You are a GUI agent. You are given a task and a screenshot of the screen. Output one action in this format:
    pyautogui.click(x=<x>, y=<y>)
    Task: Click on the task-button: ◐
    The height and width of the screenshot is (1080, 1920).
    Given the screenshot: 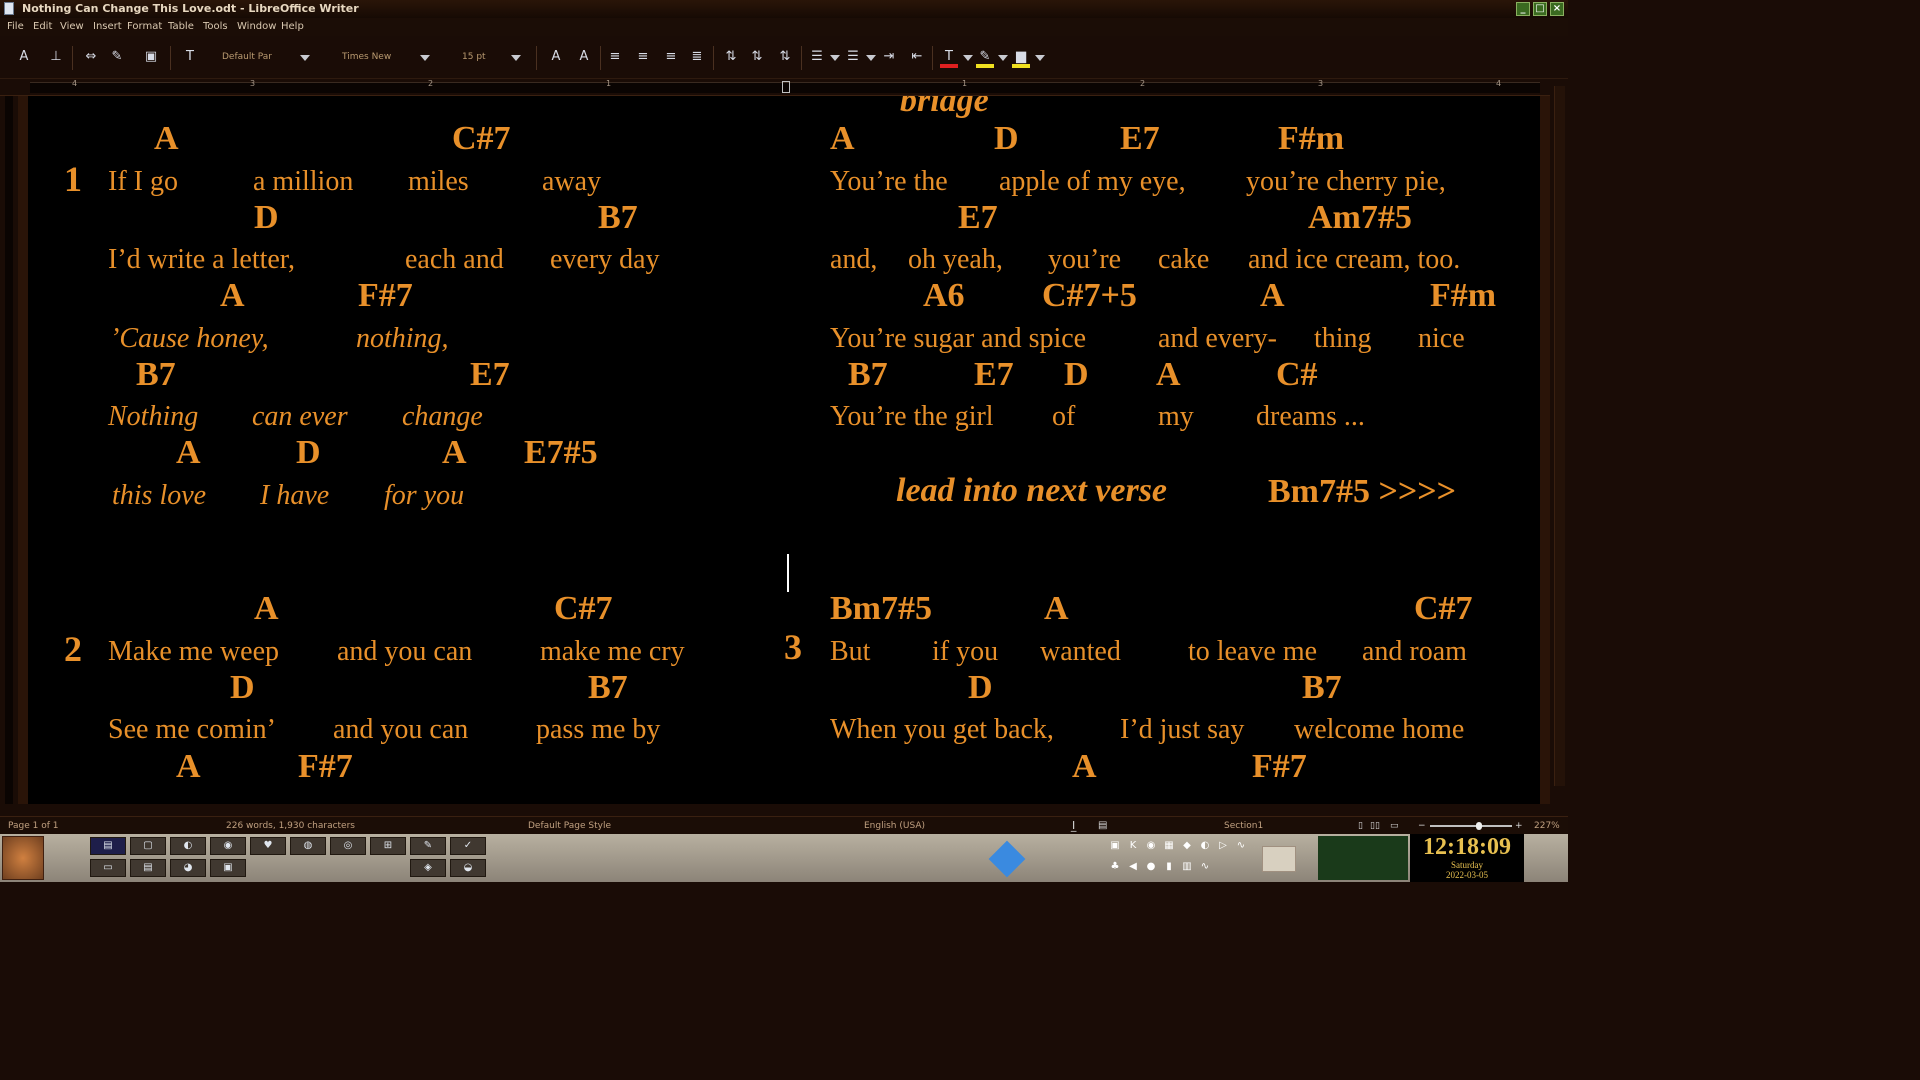 What is the action you would take?
    pyautogui.click(x=188, y=846)
    